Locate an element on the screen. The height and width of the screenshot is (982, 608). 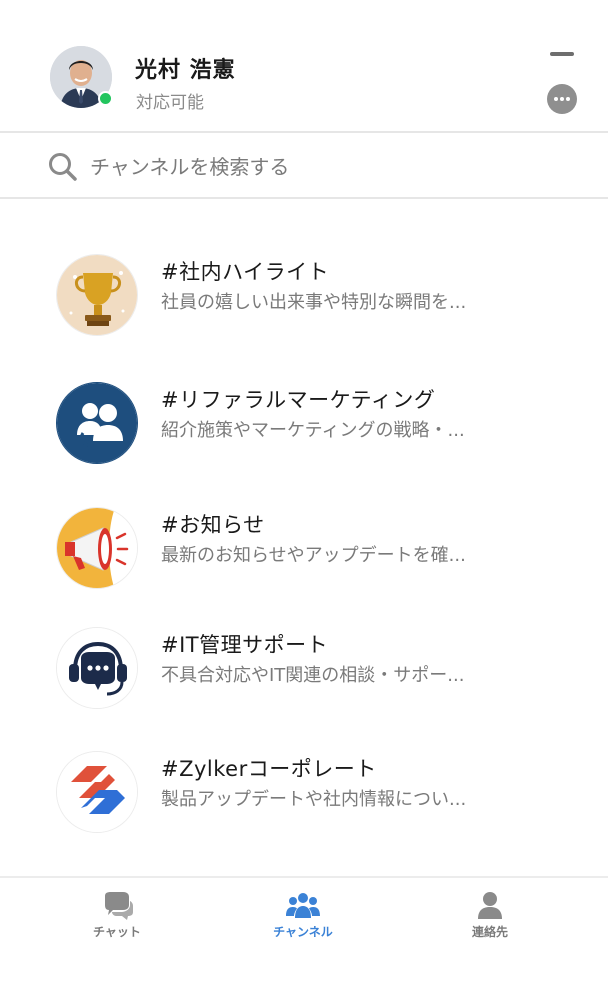
nav-label-channels: チャンネル is located at coordinates (303, 932).